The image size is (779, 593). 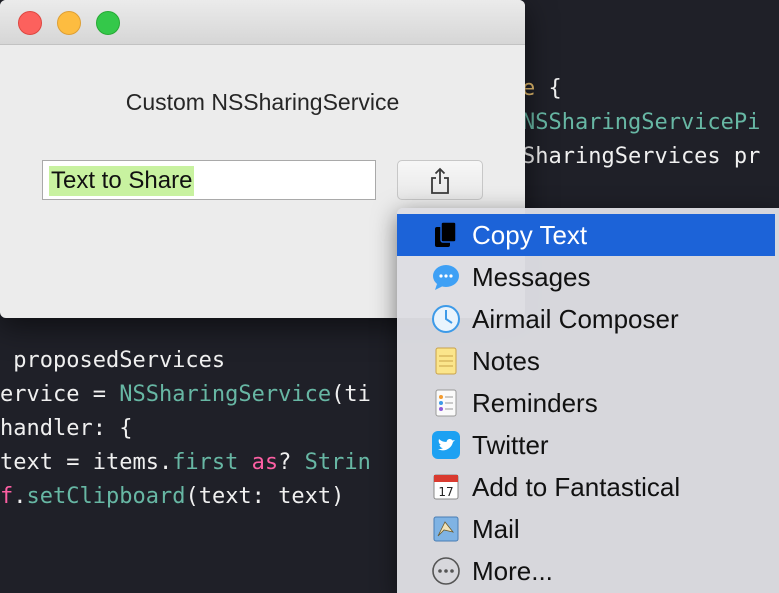 What do you see at coordinates (66, 428) in the screenshot?
I see `code-line: handler: {` at bounding box center [66, 428].